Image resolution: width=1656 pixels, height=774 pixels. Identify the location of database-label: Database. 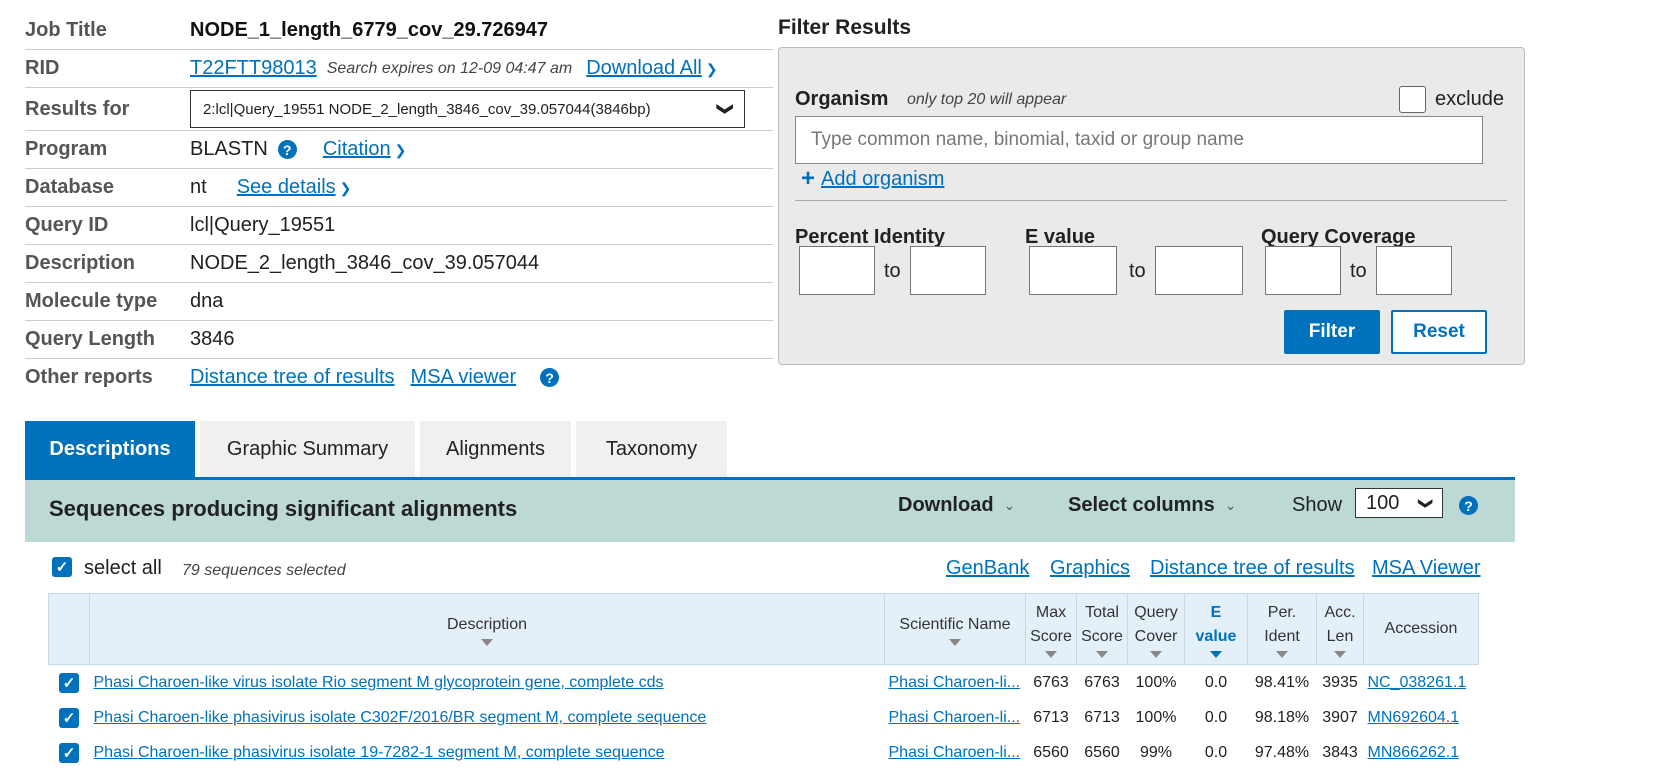
(69, 187).